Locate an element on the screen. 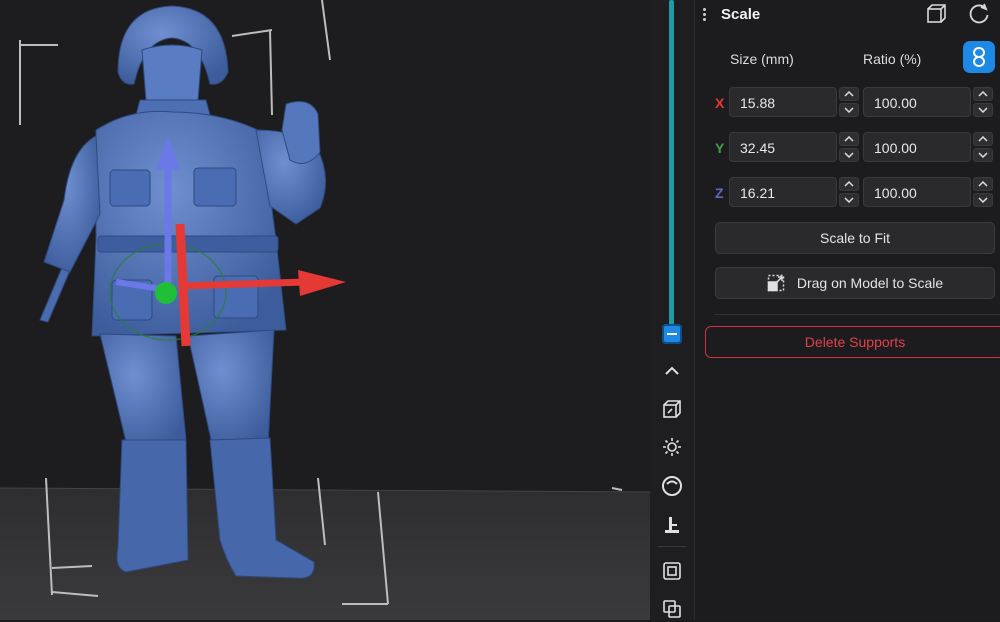 The height and width of the screenshot is (622, 1000). axis-label-z: Z is located at coordinates (719, 193).